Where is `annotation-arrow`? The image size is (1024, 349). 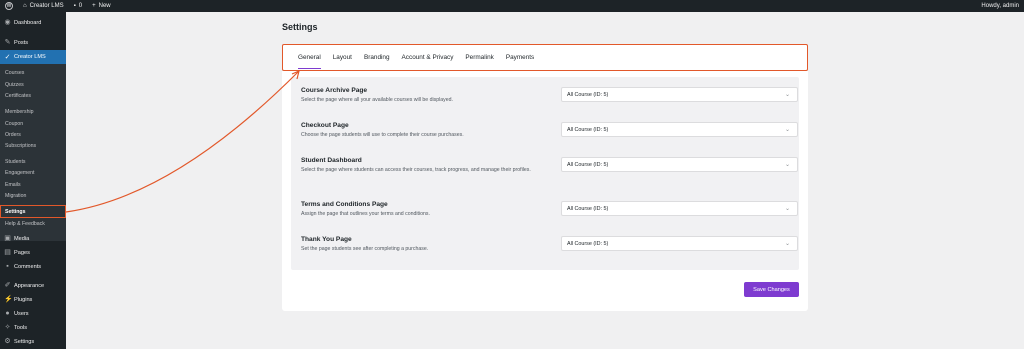 annotation-arrow is located at coordinates (182, 141).